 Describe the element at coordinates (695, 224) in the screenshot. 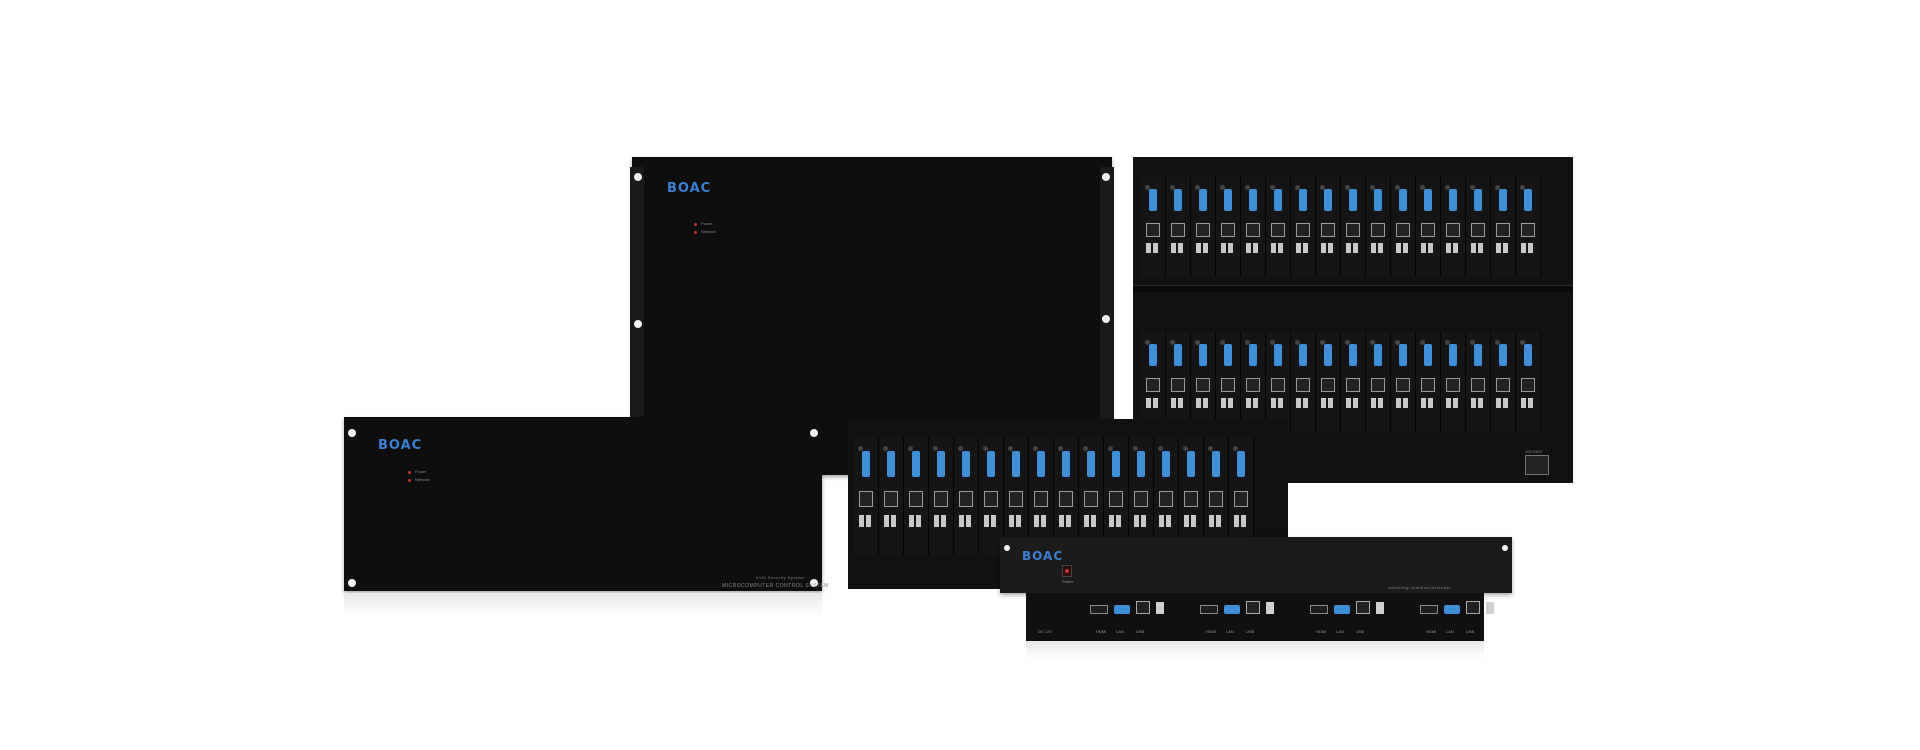

I see `power-led` at that location.